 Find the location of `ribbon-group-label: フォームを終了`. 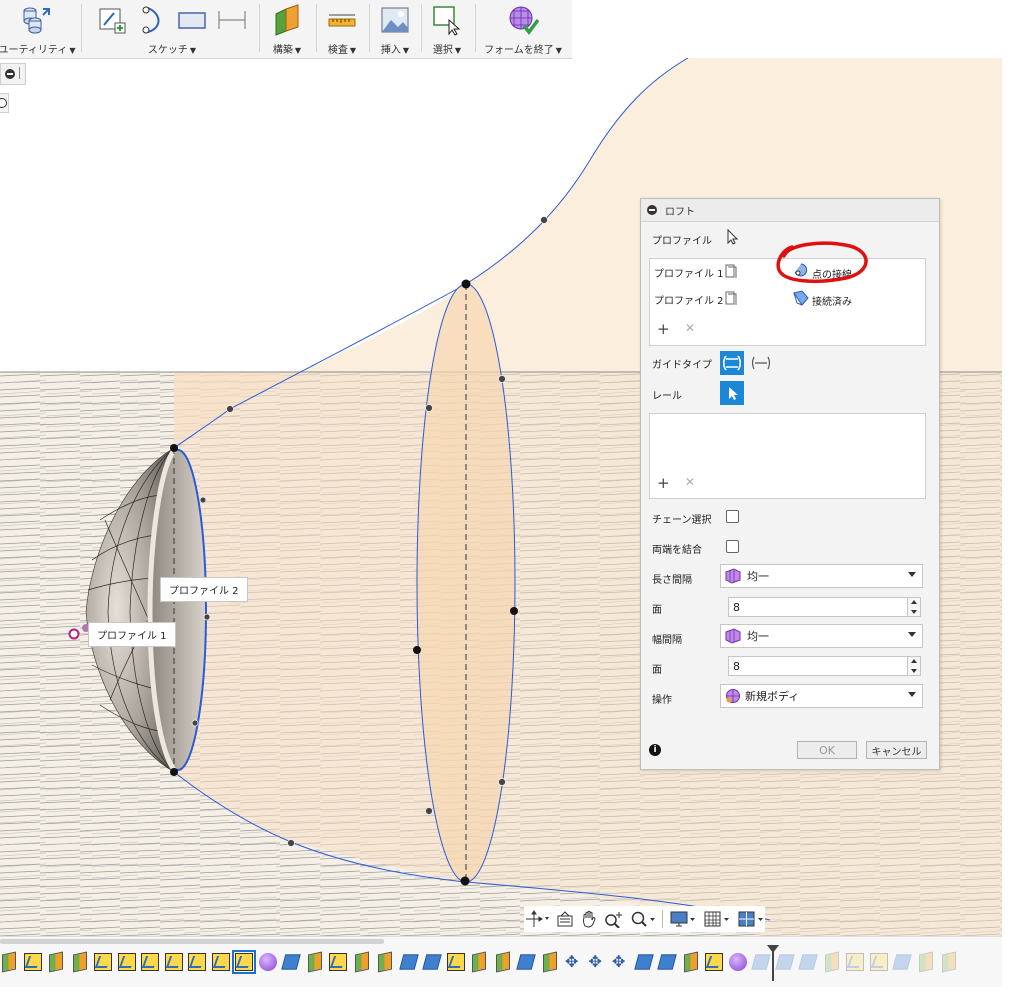

ribbon-group-label: フォームを終了 is located at coordinates (519, 50).